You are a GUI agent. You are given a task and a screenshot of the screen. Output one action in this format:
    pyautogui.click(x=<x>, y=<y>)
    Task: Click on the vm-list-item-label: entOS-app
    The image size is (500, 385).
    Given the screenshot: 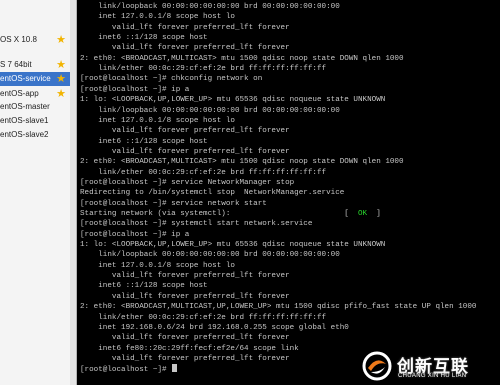 What is the action you would take?
    pyautogui.click(x=19, y=93)
    